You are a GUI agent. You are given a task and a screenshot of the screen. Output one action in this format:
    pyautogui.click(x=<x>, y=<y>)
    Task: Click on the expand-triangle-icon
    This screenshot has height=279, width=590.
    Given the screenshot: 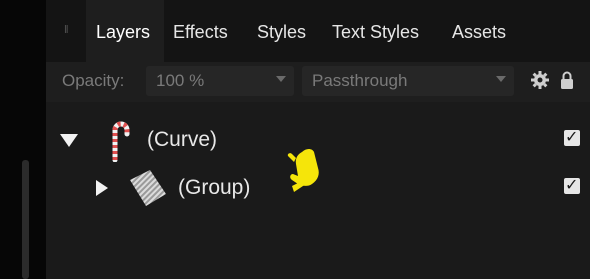 What is the action you would take?
    pyautogui.click(x=102, y=188)
    